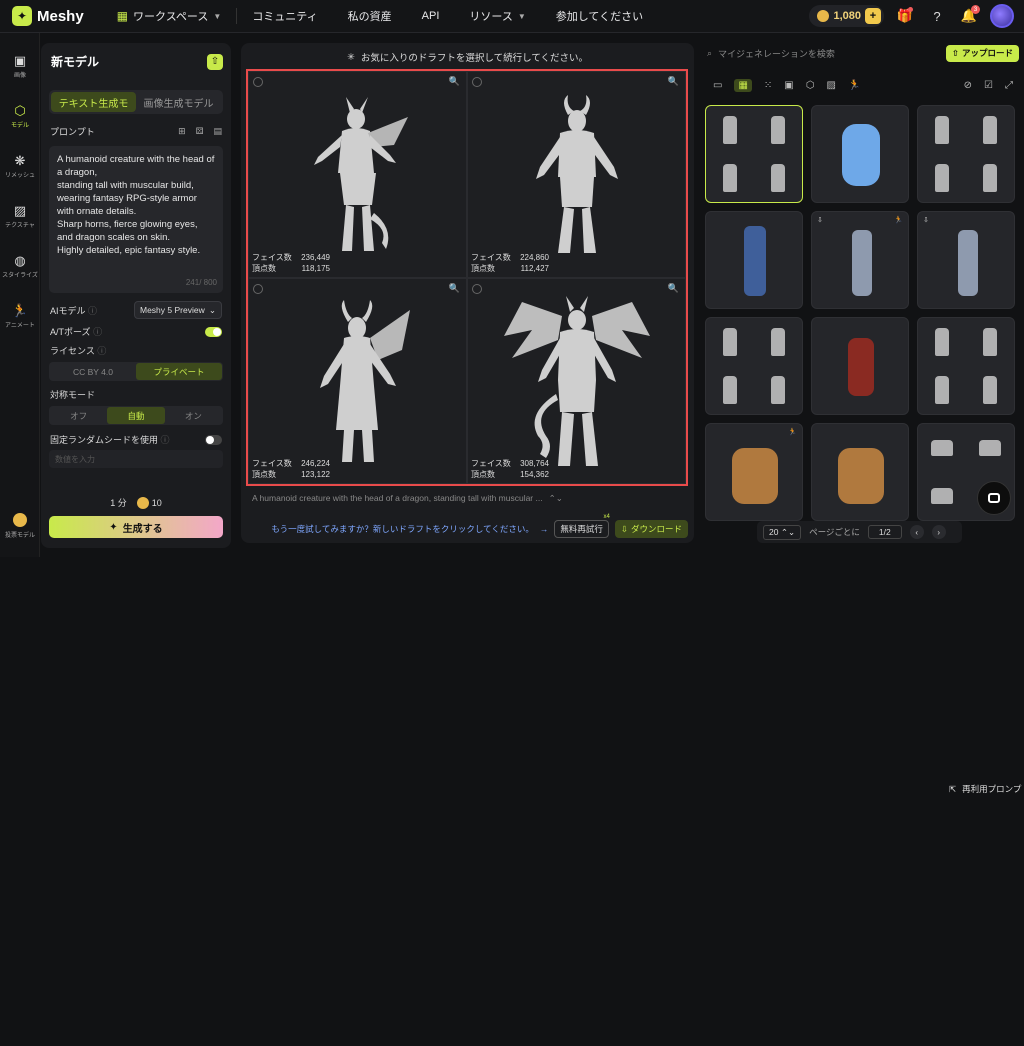 The image size is (1024, 1046). Describe the element at coordinates (284, 16) in the screenshot. I see `nav-community: コミュニティ` at that location.